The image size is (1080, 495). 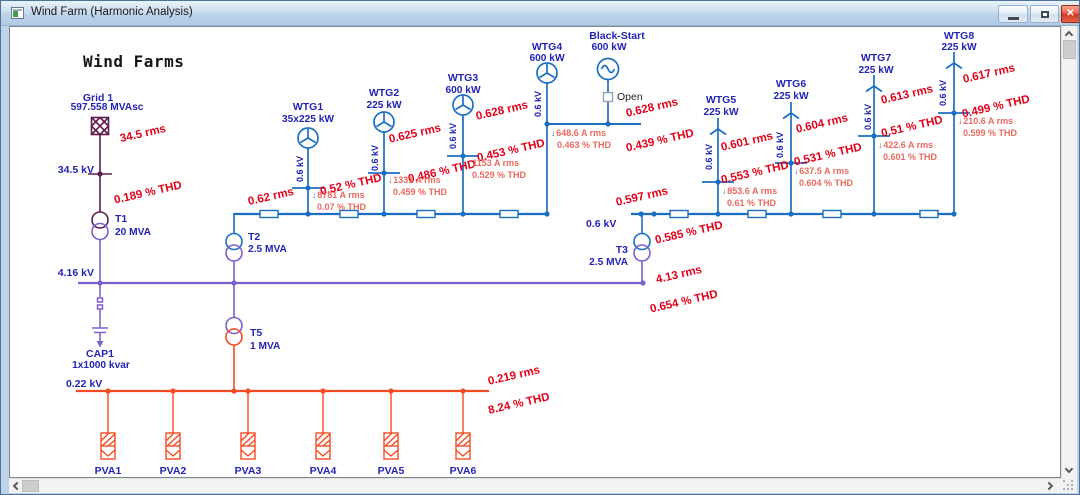 What do you see at coordinates (100, 354) in the screenshot?
I see `cap1-name: CAP1` at bounding box center [100, 354].